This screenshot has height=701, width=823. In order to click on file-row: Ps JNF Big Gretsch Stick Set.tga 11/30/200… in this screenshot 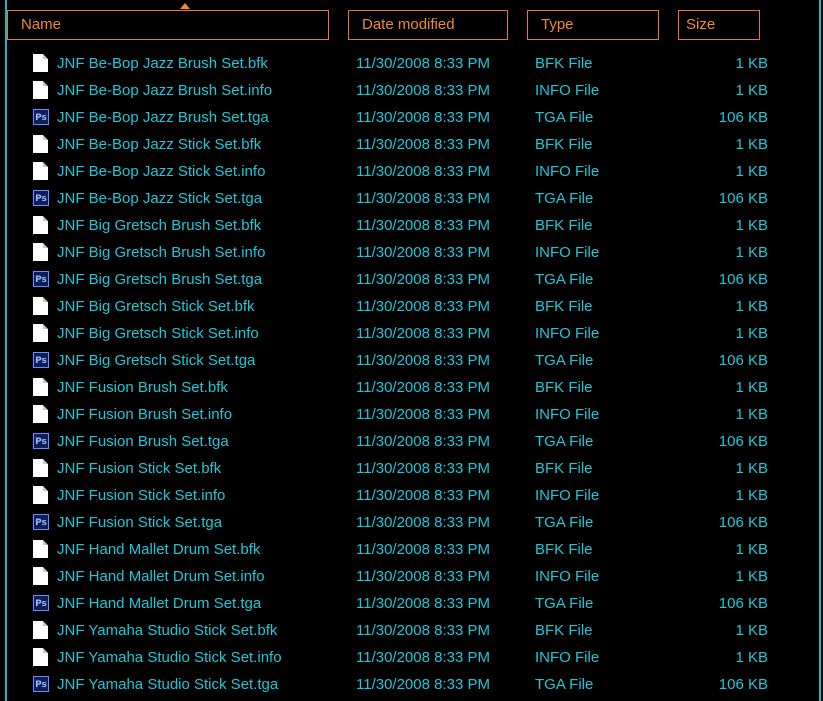, I will do `click(411, 360)`.